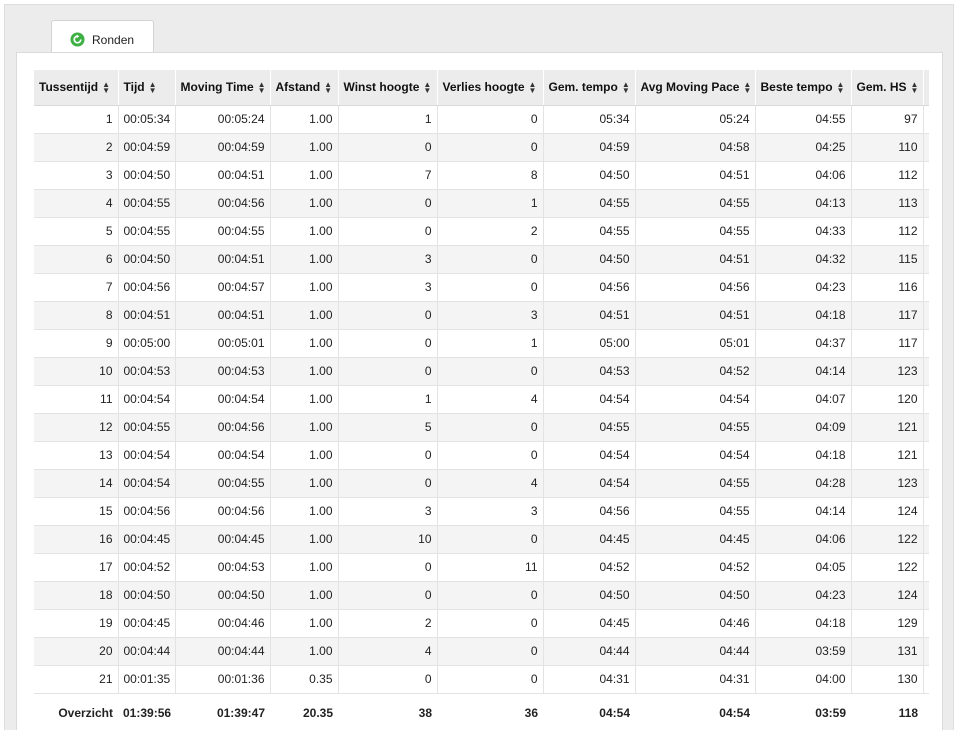 The image size is (958, 730). What do you see at coordinates (113, 39) in the screenshot?
I see `tab-label: Ronden` at bounding box center [113, 39].